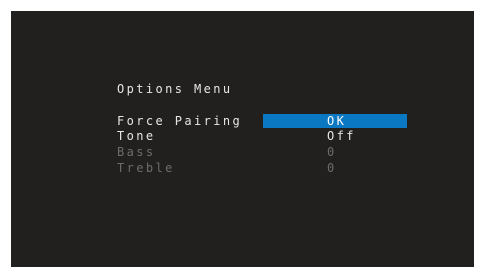 This screenshot has height=274, width=484. I want to click on menu-item-label: Treble, so click(146, 168).